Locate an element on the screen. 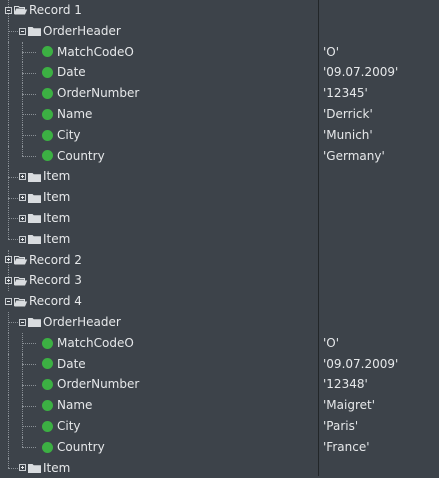  tree-row: Name 'Maigret' is located at coordinates (219, 405).